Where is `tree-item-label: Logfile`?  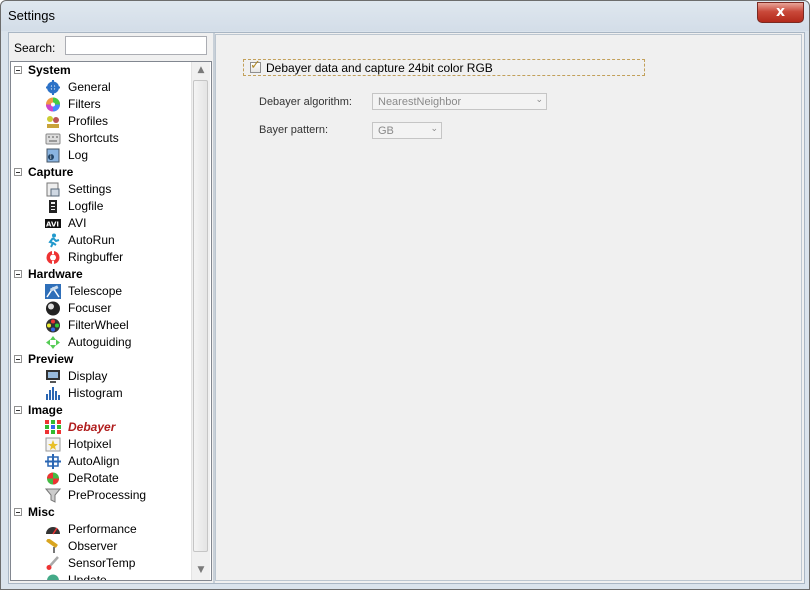 tree-item-label: Logfile is located at coordinates (86, 206).